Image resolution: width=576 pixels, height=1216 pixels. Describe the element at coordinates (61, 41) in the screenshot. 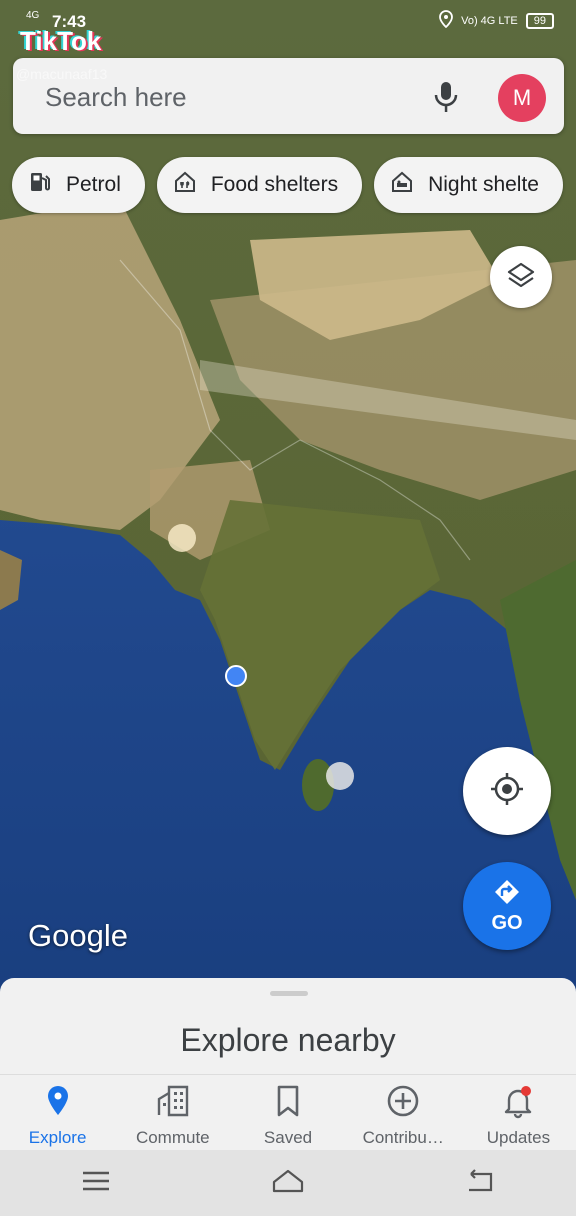

I see `tiktok-watermark: TikTok` at that location.